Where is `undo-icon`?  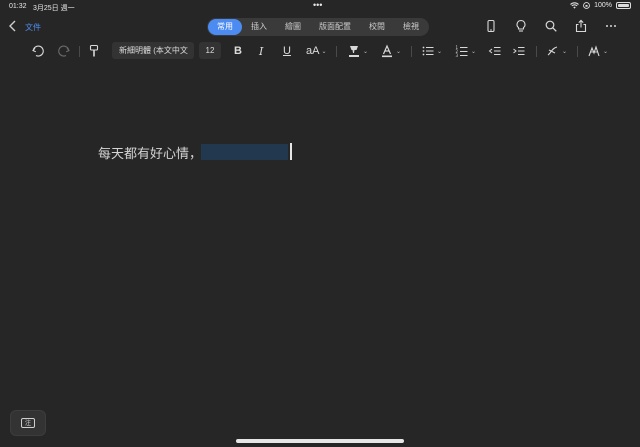 undo-icon is located at coordinates (38, 51).